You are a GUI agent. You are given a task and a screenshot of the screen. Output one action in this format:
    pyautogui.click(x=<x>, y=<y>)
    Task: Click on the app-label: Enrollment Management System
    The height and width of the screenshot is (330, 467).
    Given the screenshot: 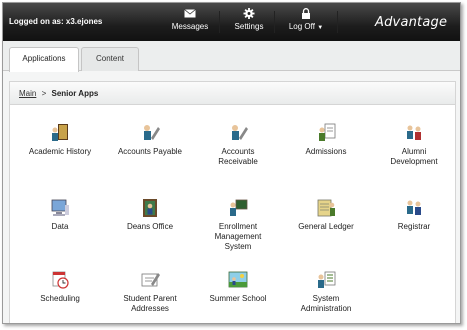 What is the action you would take?
    pyautogui.click(x=238, y=236)
    